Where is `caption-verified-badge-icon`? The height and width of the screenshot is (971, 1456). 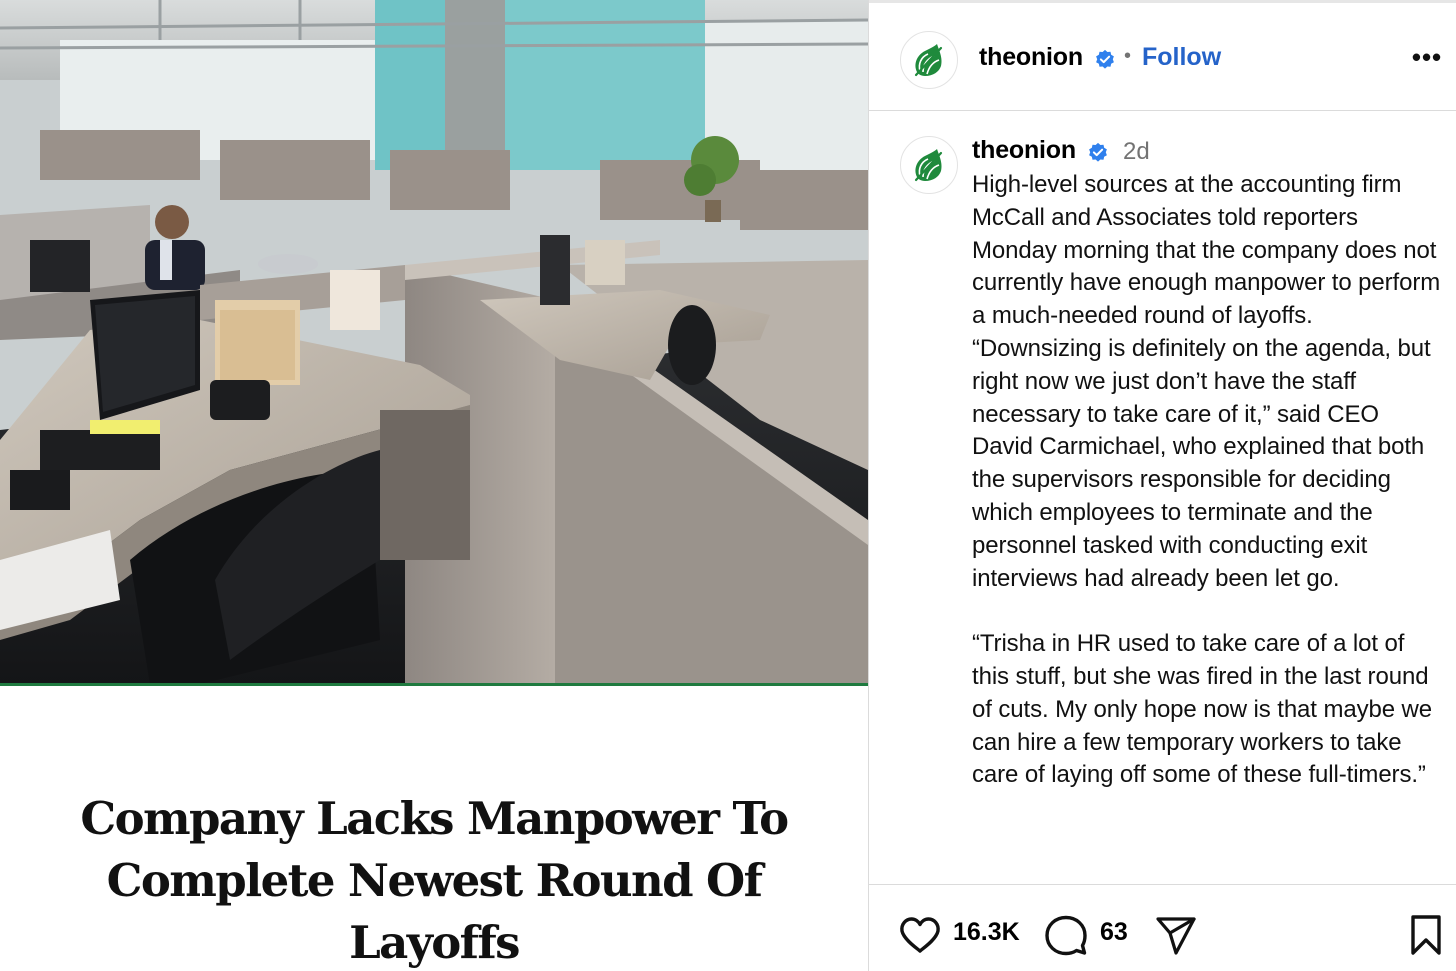
caption-verified-badge-icon is located at coordinates (1098, 152).